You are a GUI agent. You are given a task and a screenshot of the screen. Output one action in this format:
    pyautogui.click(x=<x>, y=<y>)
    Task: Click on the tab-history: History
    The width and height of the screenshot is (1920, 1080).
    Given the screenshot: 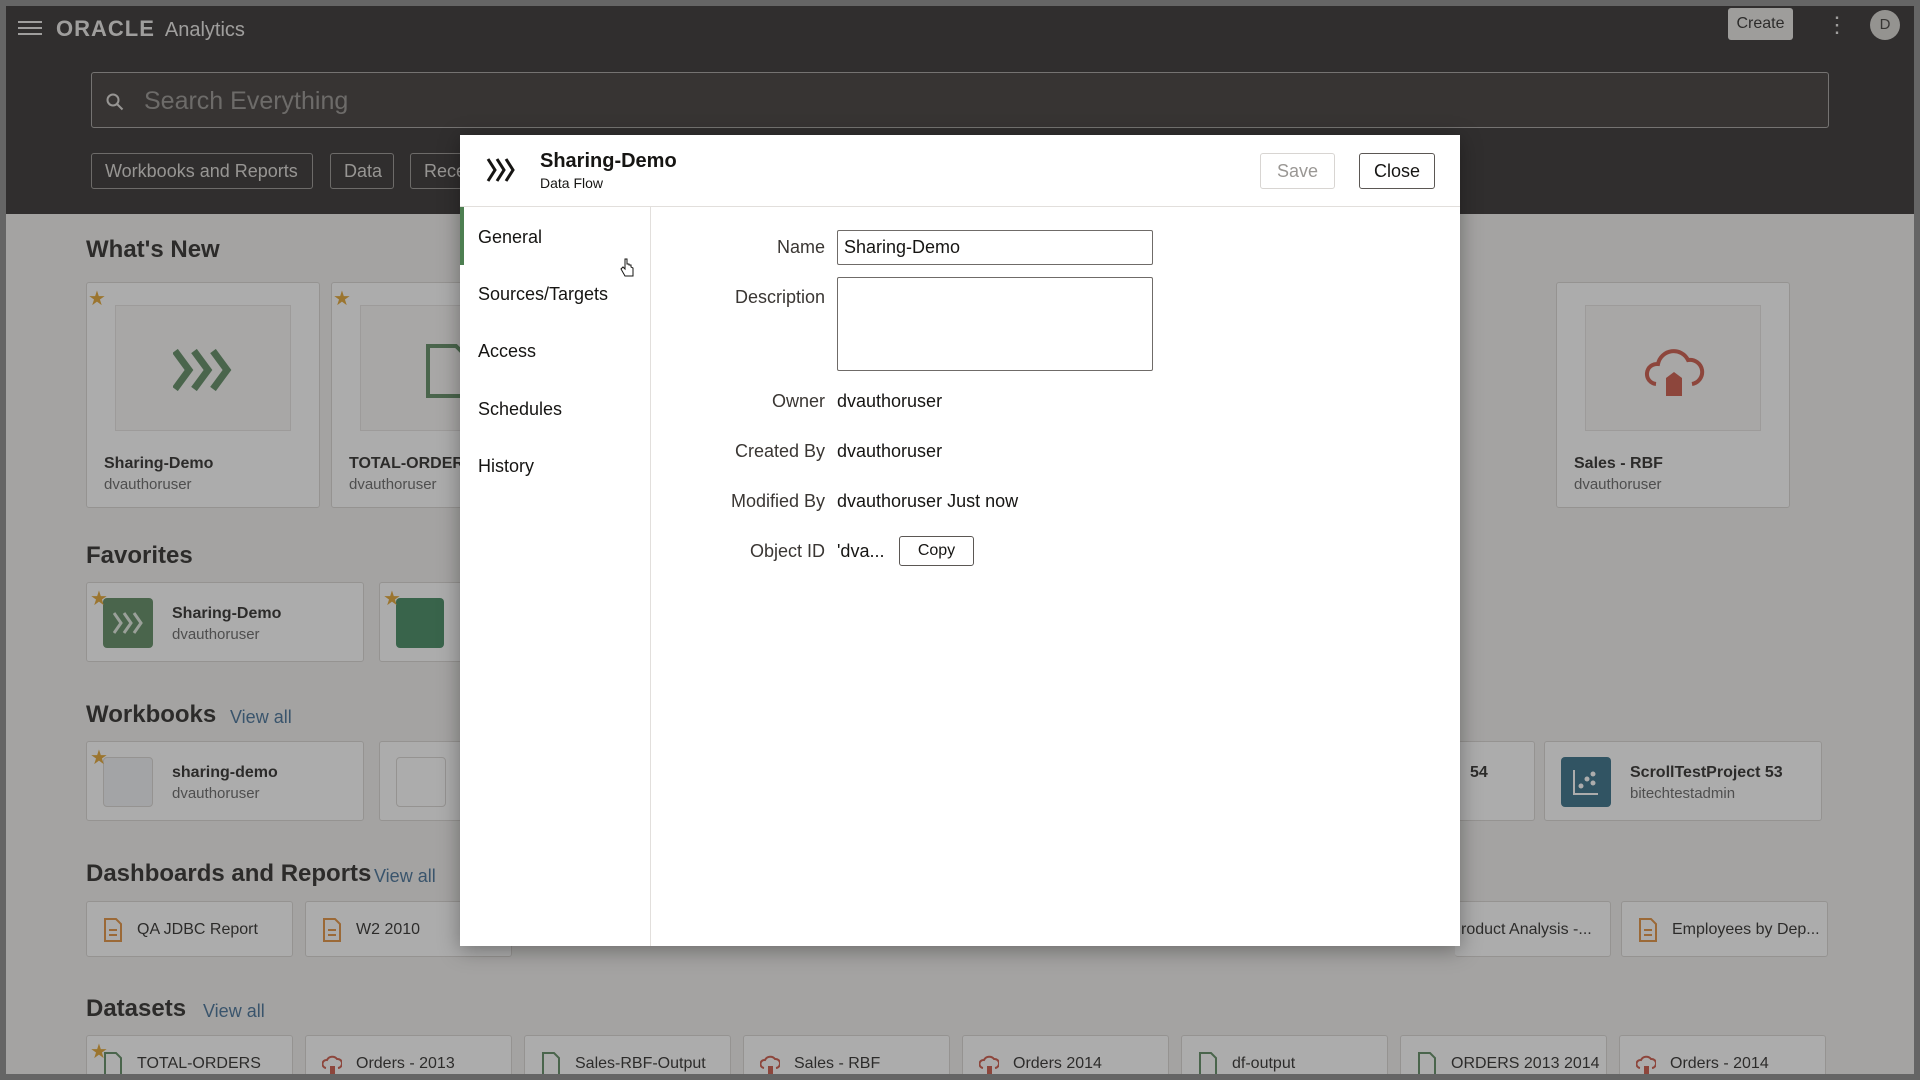 What is the action you would take?
    pyautogui.click(x=506, y=466)
    